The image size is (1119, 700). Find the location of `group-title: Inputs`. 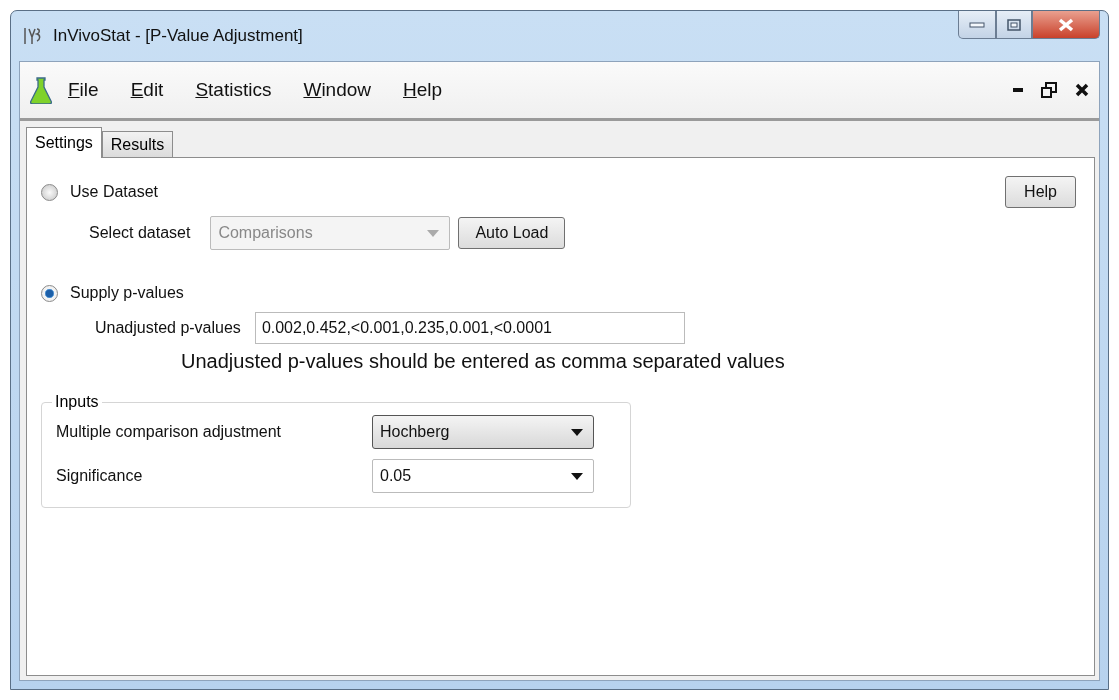

group-title: Inputs is located at coordinates (77, 402).